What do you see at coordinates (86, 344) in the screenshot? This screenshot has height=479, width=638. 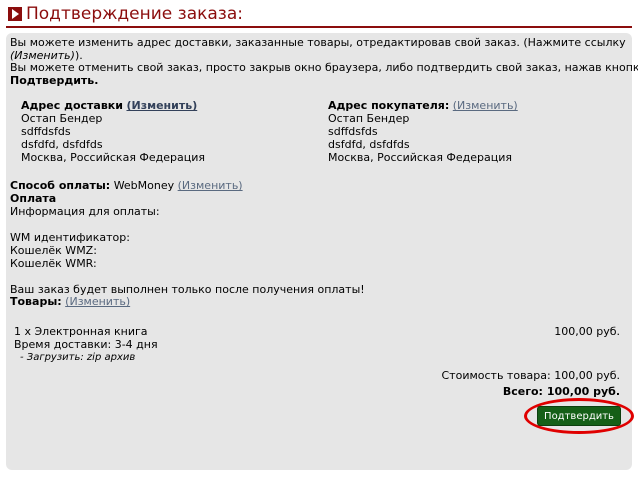 I see `delivery-time: Время доставки: 3-4 дня` at bounding box center [86, 344].